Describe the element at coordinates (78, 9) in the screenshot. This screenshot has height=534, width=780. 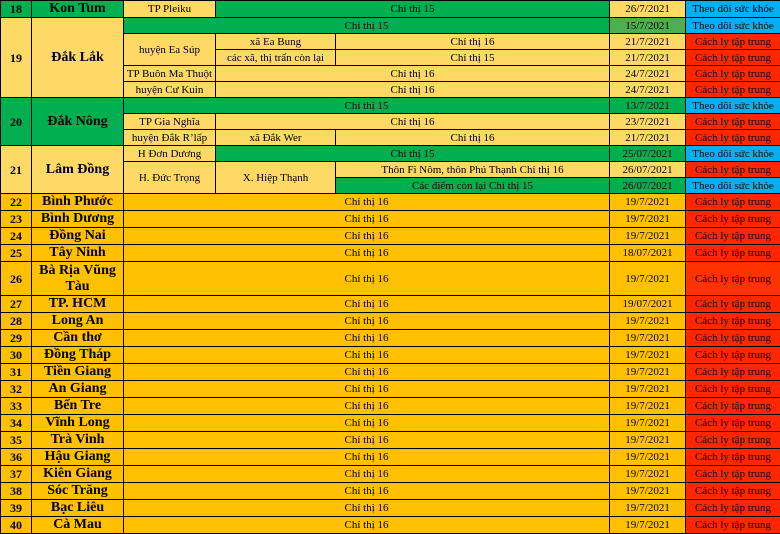
I see `province-name: Kon Tum` at that location.